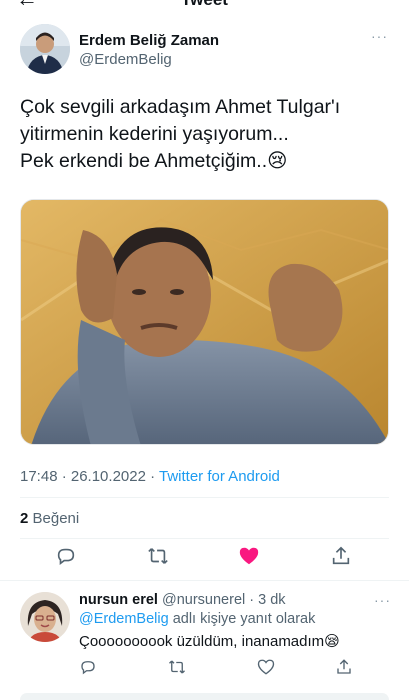  I want to click on reply-like-icon, so click(266, 667).